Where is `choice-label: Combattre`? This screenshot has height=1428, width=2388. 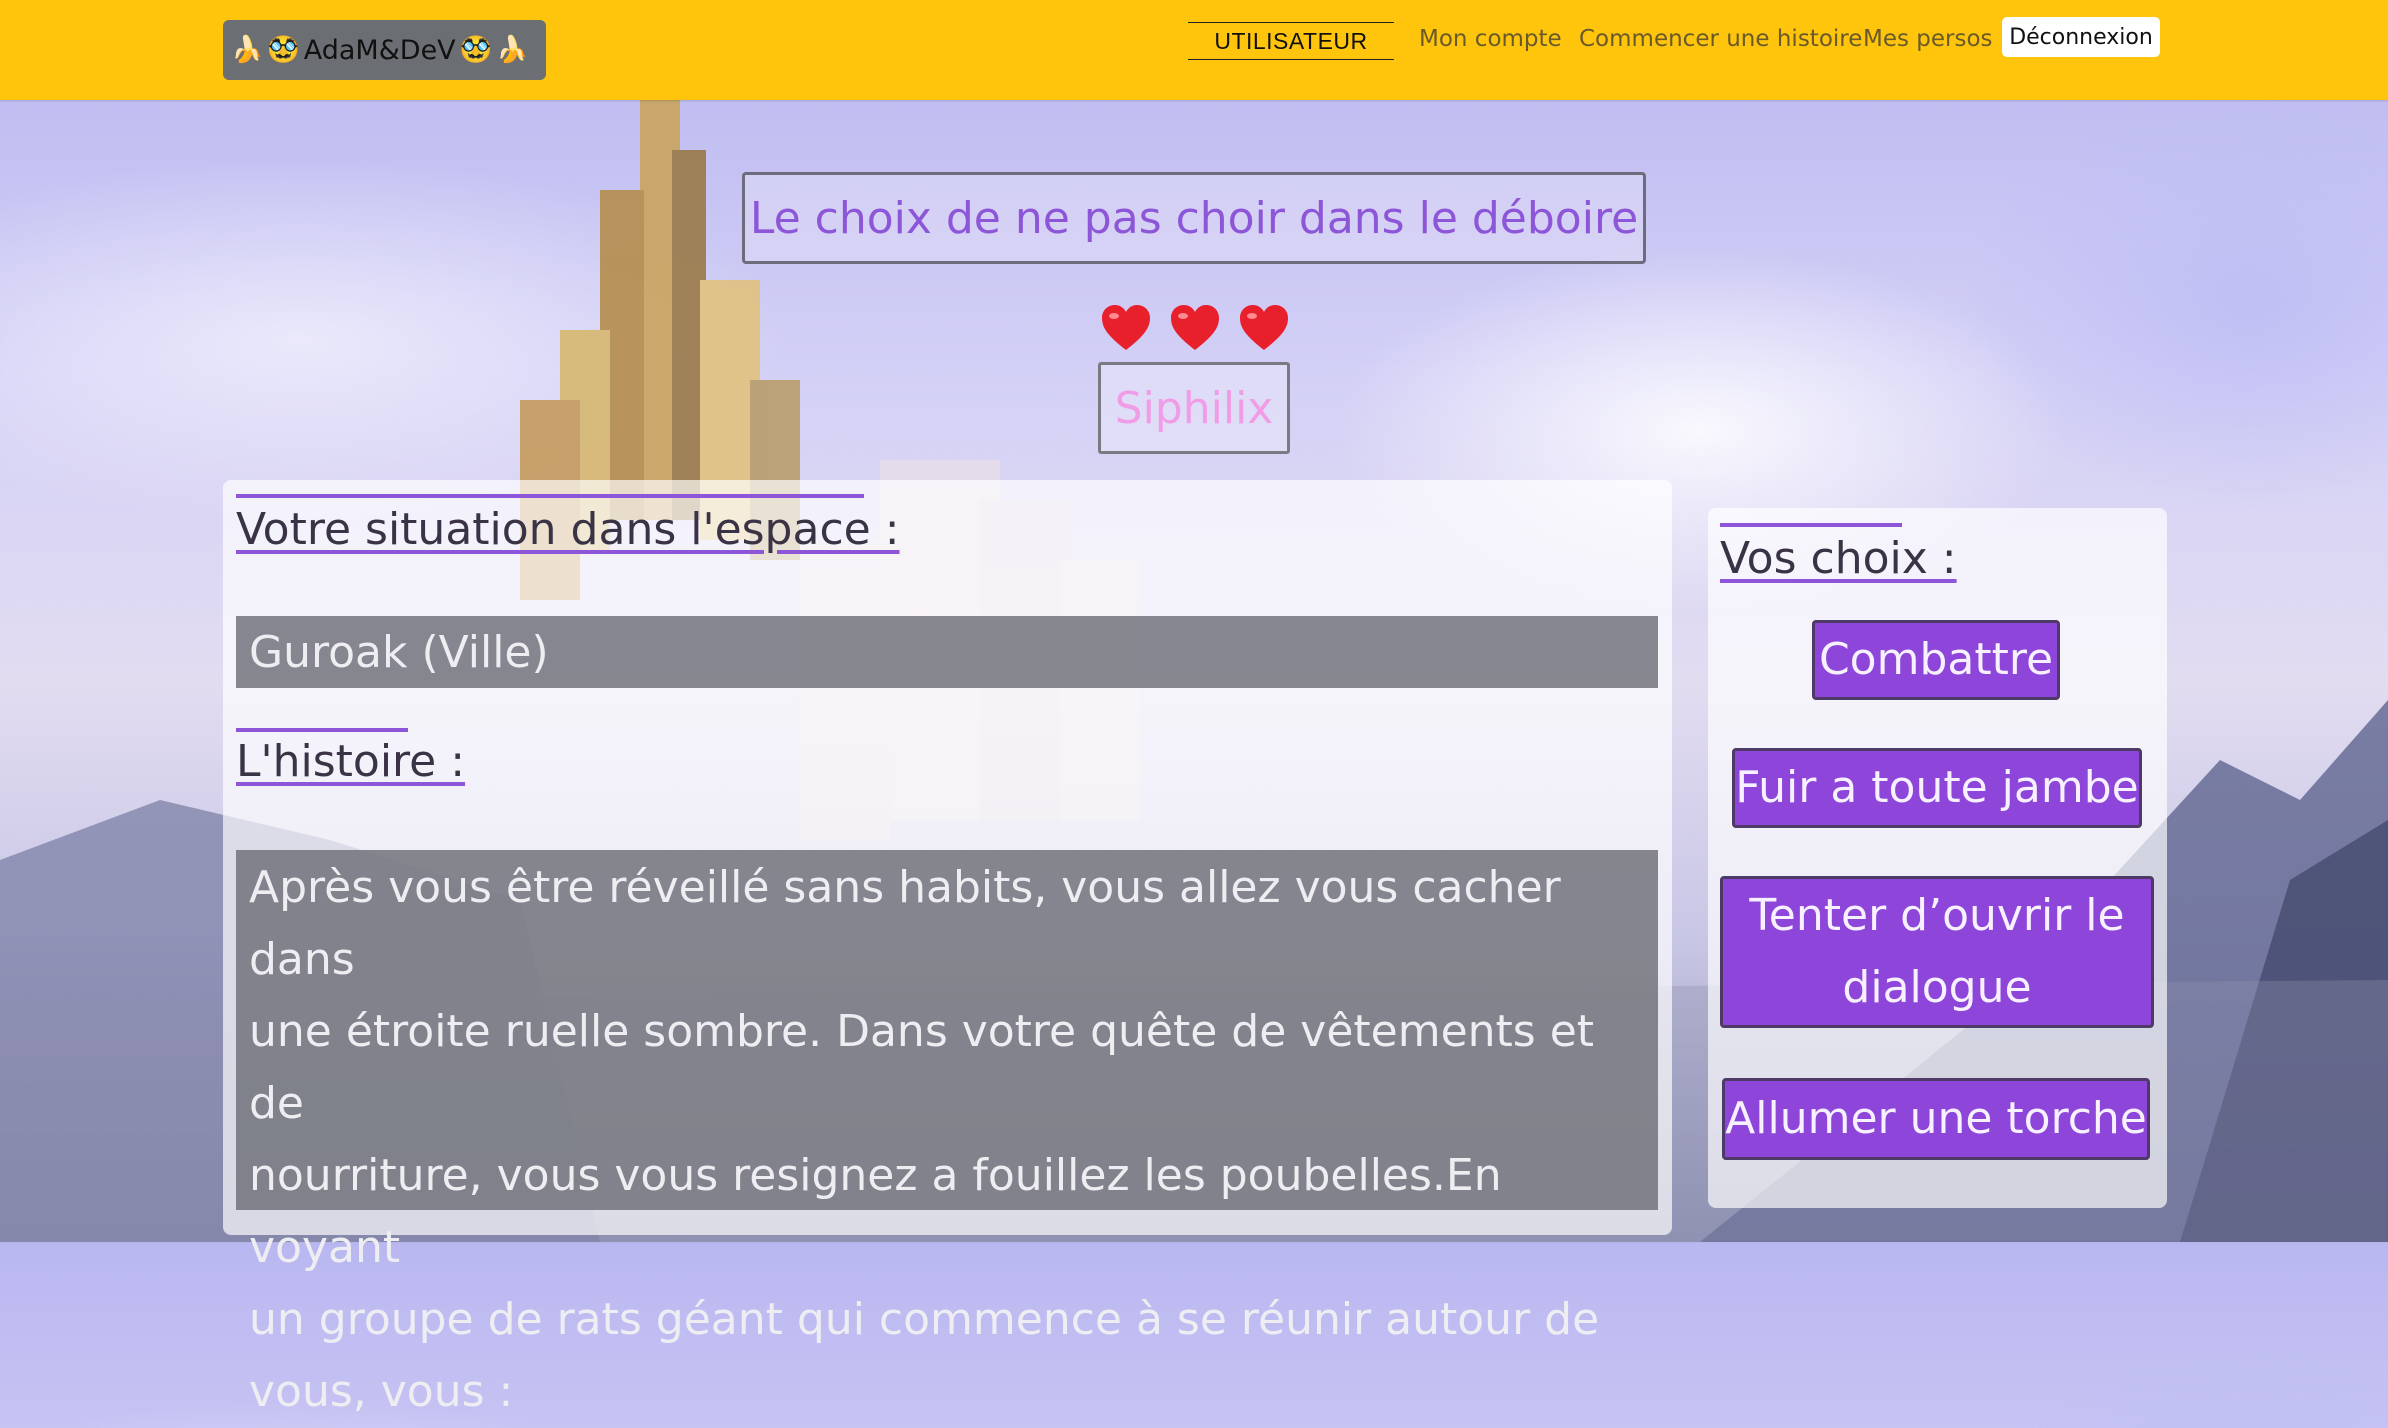
choice-label: Combattre is located at coordinates (1936, 659).